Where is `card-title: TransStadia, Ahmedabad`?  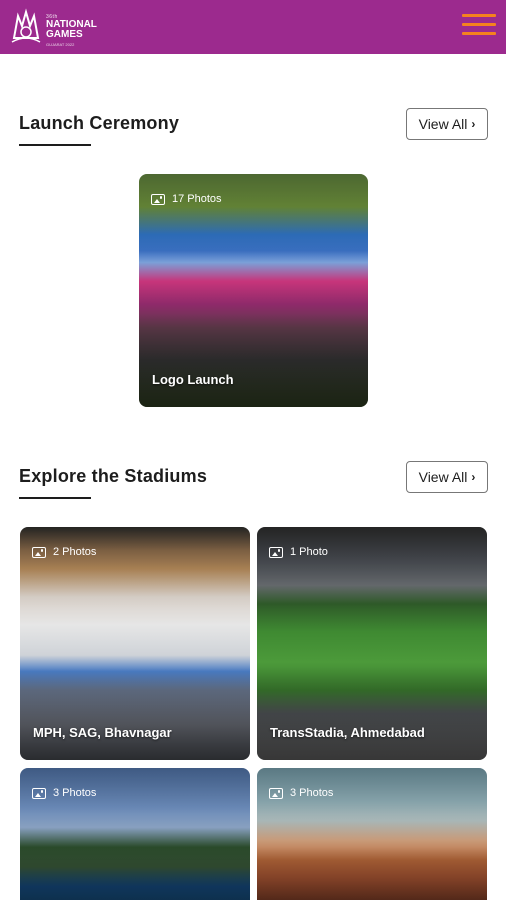
card-title: TransStadia, Ahmedabad is located at coordinates (347, 732).